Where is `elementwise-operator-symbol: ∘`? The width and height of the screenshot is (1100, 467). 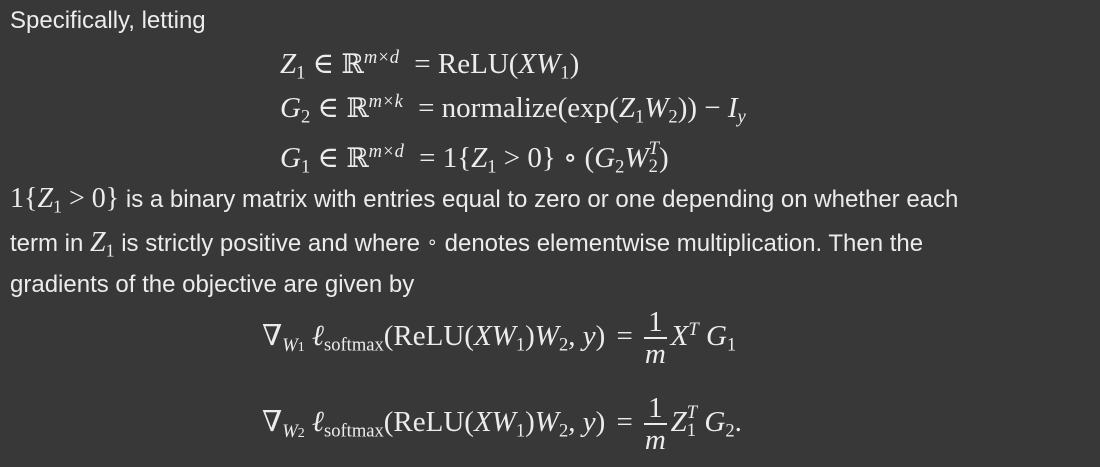
elementwise-operator-symbol: ∘ is located at coordinates (432, 242).